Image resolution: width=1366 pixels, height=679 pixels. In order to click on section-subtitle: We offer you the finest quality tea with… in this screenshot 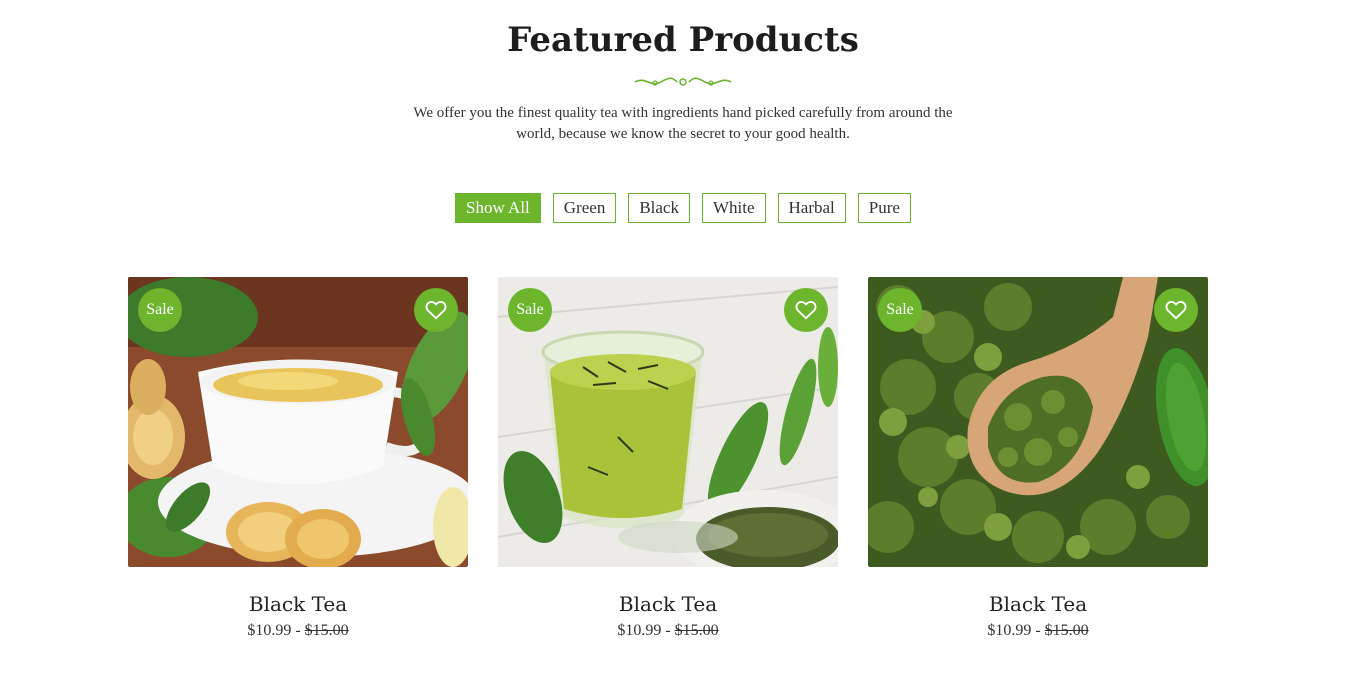, I will do `click(683, 123)`.